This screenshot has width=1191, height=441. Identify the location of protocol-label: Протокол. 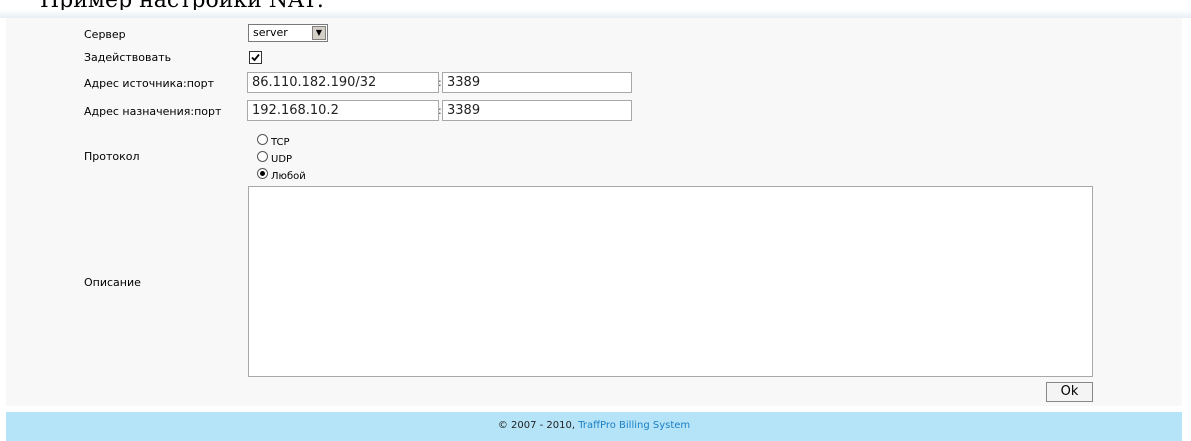
(112, 156).